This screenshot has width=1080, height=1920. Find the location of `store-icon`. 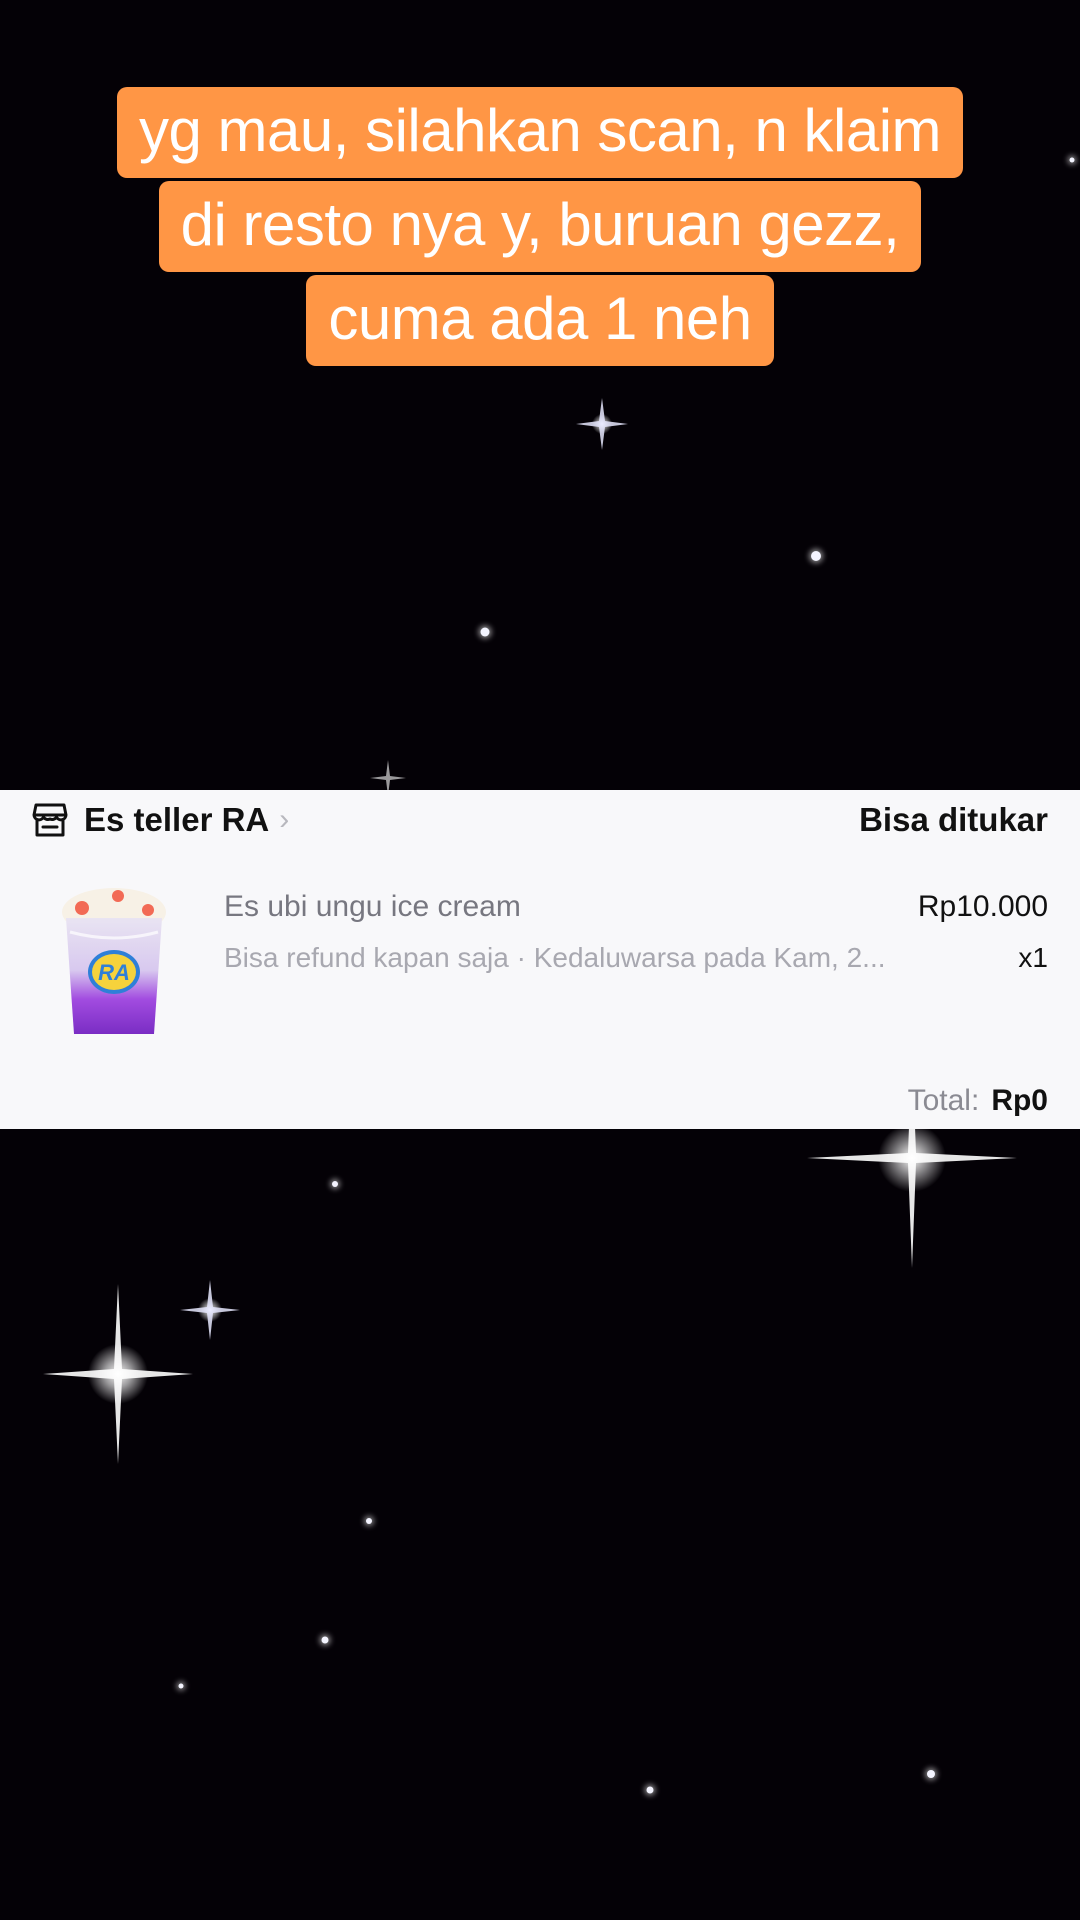

store-icon is located at coordinates (50, 820).